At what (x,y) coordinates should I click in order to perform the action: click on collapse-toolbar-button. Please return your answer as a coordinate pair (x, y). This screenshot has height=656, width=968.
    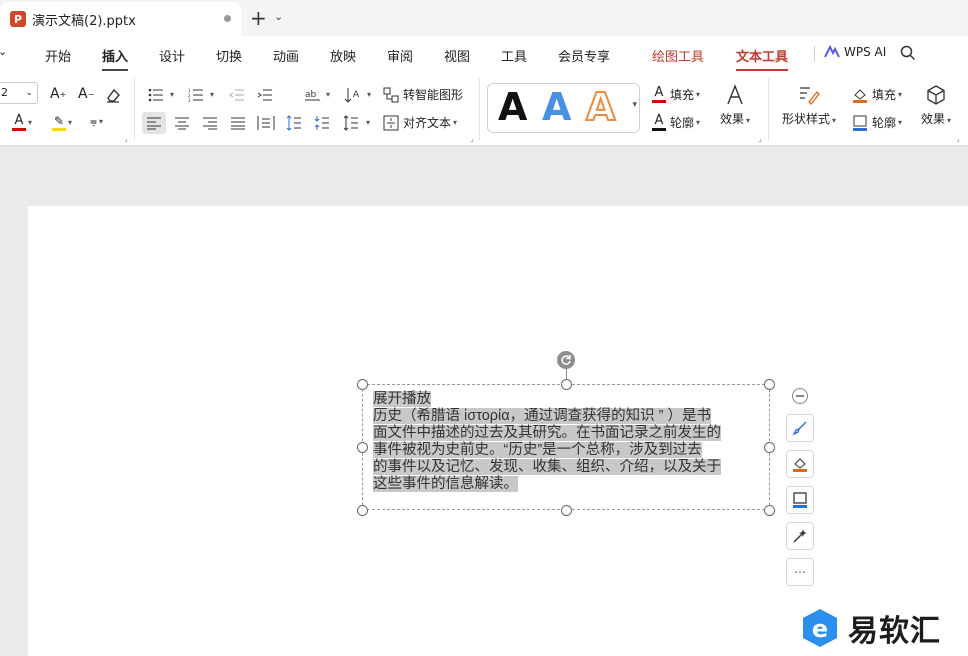
    Looking at the image, I should click on (800, 396).